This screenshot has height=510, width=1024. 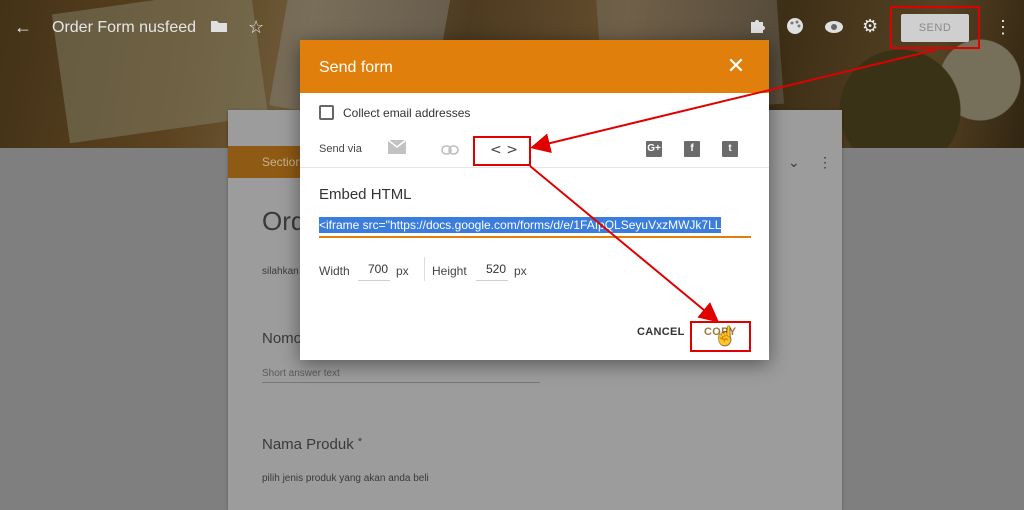 What do you see at coordinates (397, 148) in the screenshot?
I see `email-icon` at bounding box center [397, 148].